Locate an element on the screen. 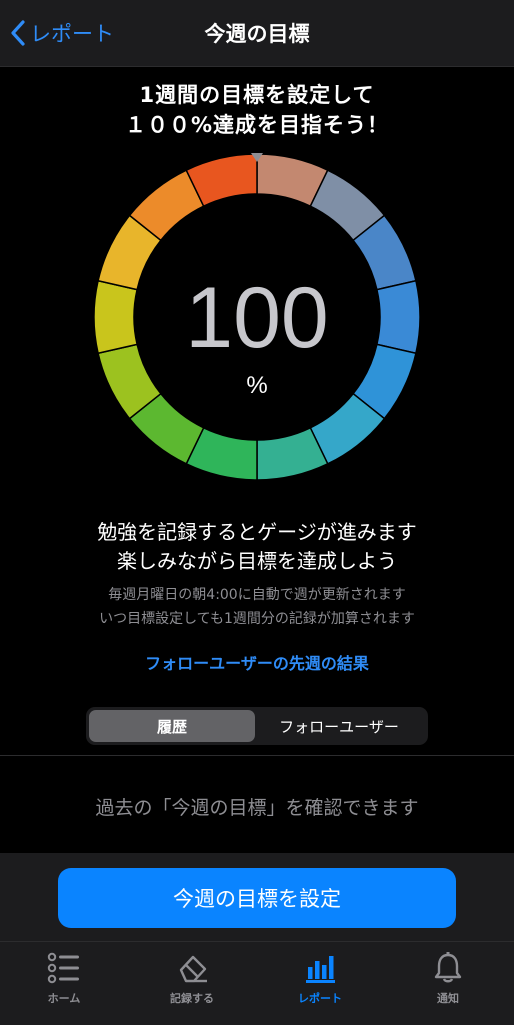  tab-bar: ホーム 記録する レポート 通知 is located at coordinates (257, 983).